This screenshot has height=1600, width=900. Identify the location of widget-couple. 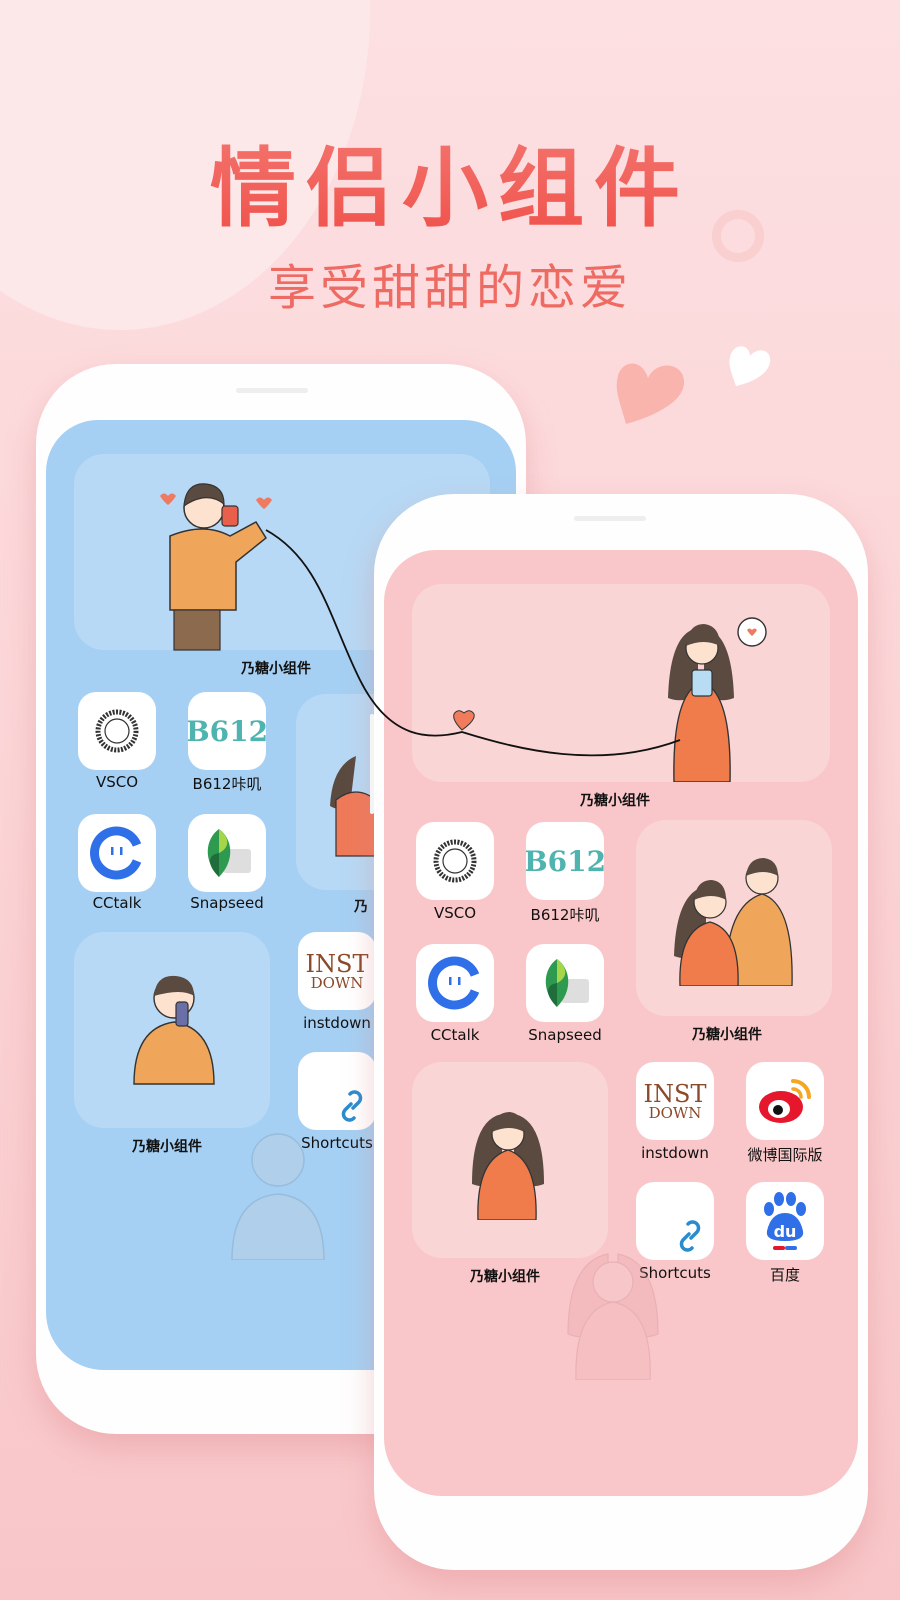
(734, 918).